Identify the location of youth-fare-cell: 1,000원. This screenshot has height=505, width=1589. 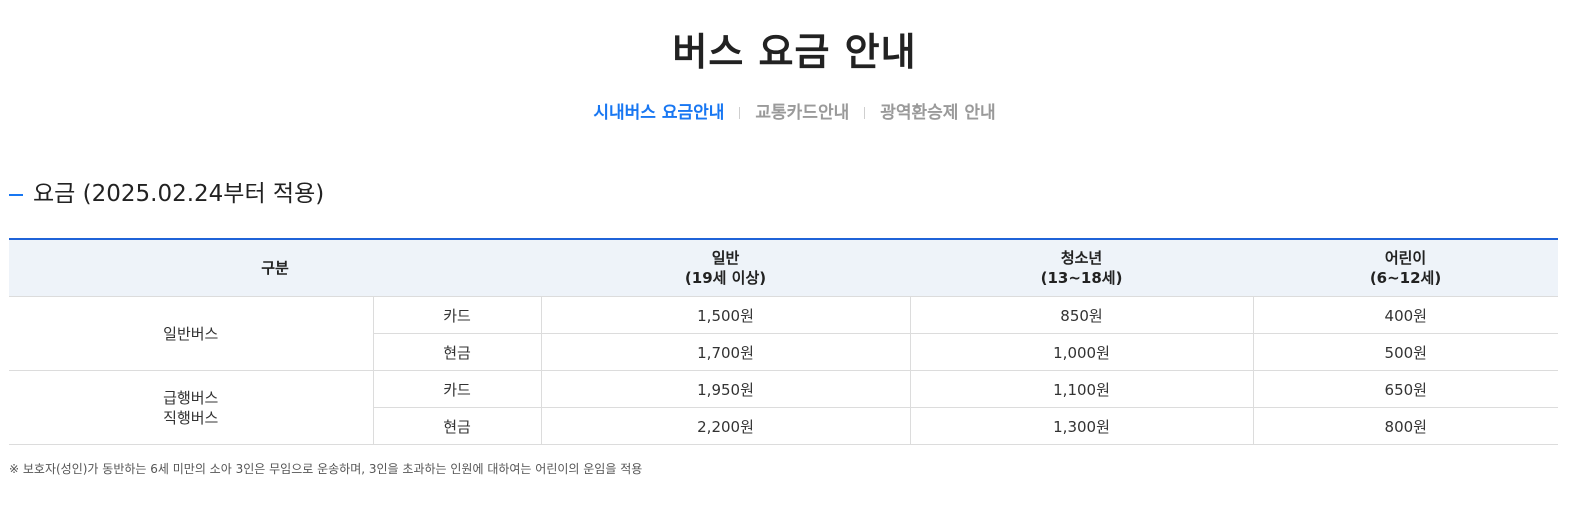
(1081, 352).